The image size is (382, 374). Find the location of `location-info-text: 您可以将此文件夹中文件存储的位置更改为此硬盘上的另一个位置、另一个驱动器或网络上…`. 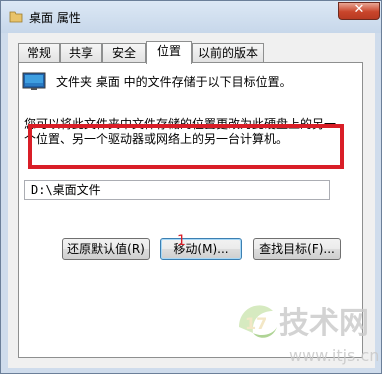

location-info-text: 您可以将此文件夹中文件存储的位置更改为此硬盘上的另一个位置、另一个驱动器或网络上… is located at coordinates (180, 131).